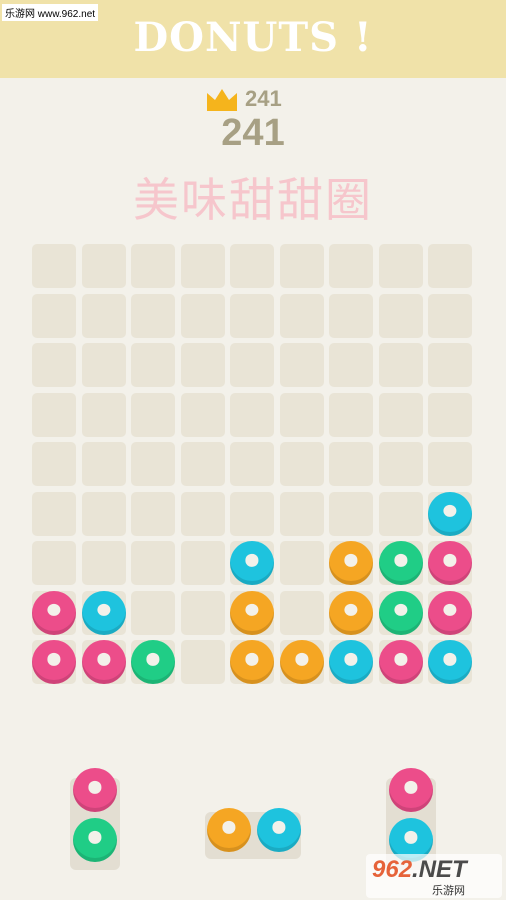 This screenshot has height=900, width=506. Describe the element at coordinates (222, 99) in the screenshot. I see `crown-icon` at that location.